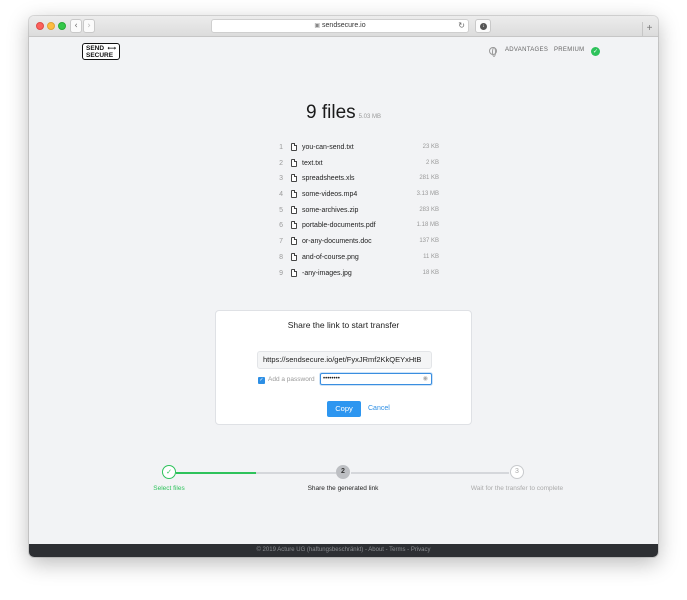 The image size is (687, 600). Describe the element at coordinates (425, 379) in the screenshot. I see `show-password-icon: ◉` at that location.